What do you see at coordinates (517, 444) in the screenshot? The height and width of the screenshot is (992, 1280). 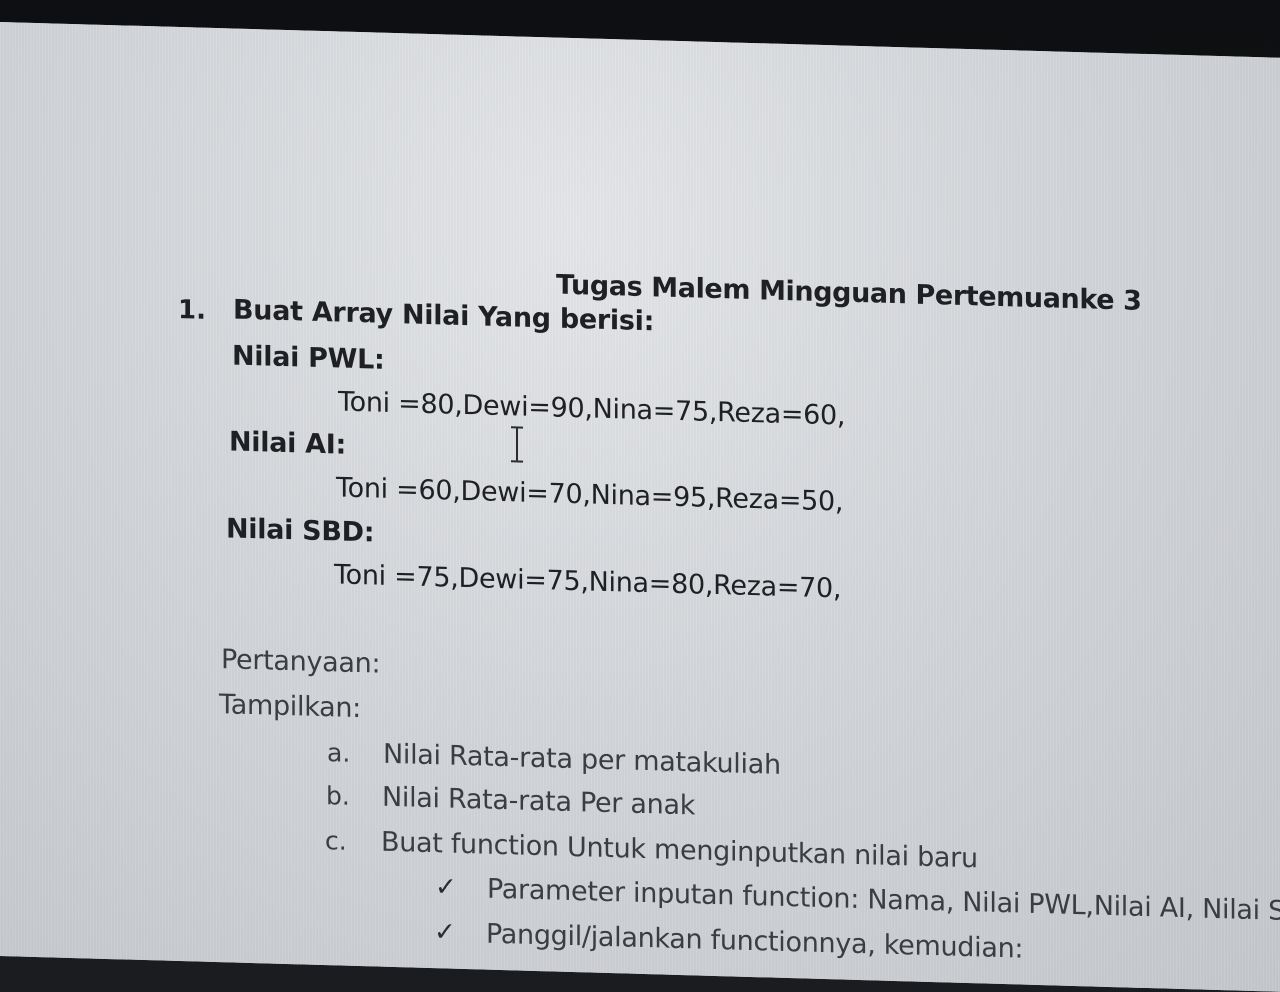 I see `text-cursor-icon` at bounding box center [517, 444].